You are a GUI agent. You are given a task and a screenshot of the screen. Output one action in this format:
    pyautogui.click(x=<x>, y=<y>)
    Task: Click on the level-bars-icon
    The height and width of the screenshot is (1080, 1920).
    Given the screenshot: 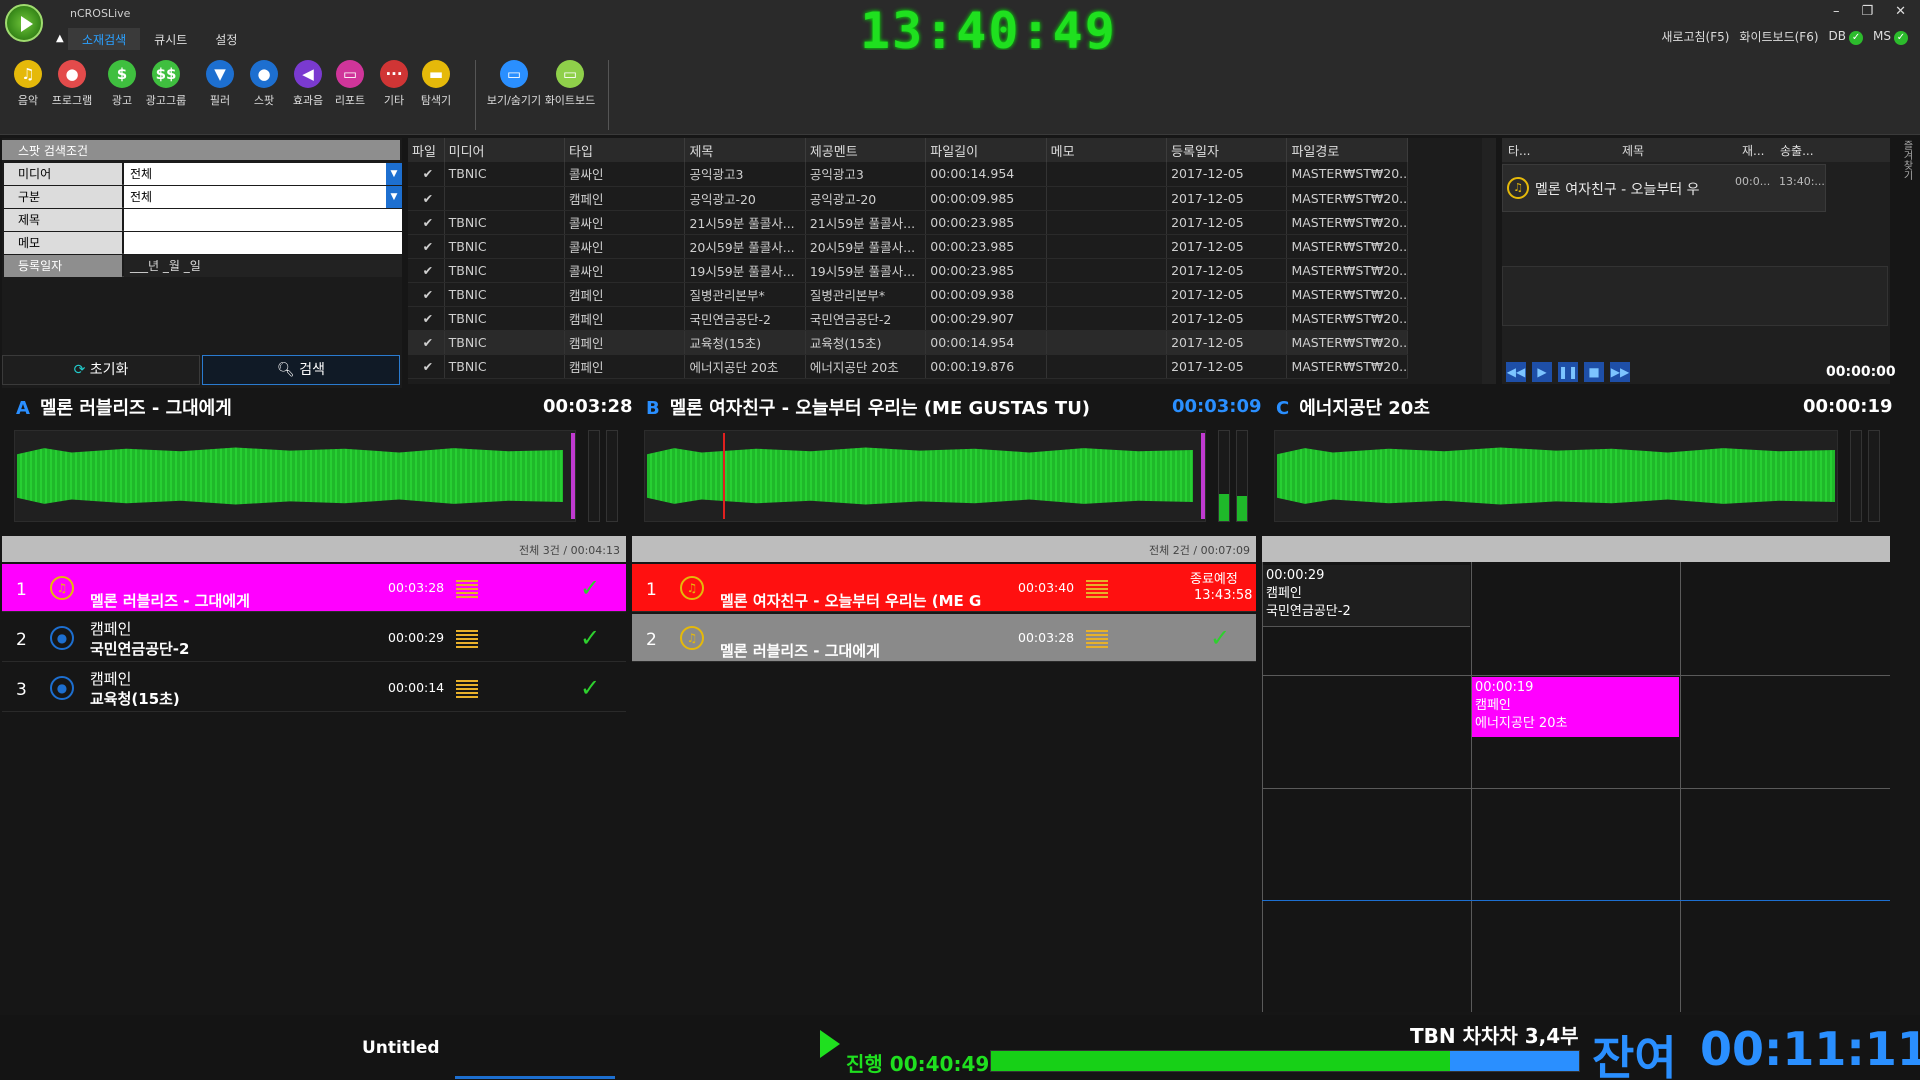 What is the action you would take?
    pyautogui.click(x=467, y=588)
    